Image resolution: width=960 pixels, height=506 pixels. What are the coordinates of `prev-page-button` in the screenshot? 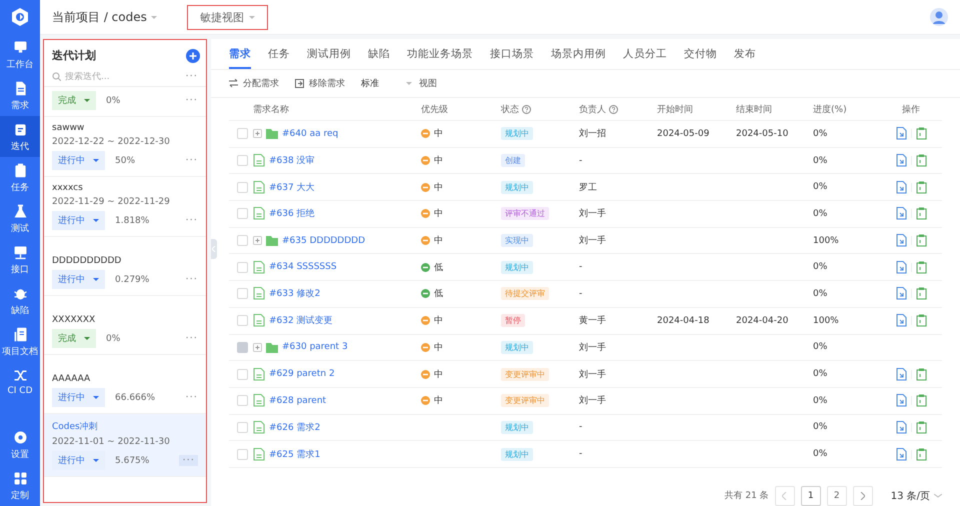 It's located at (784, 496).